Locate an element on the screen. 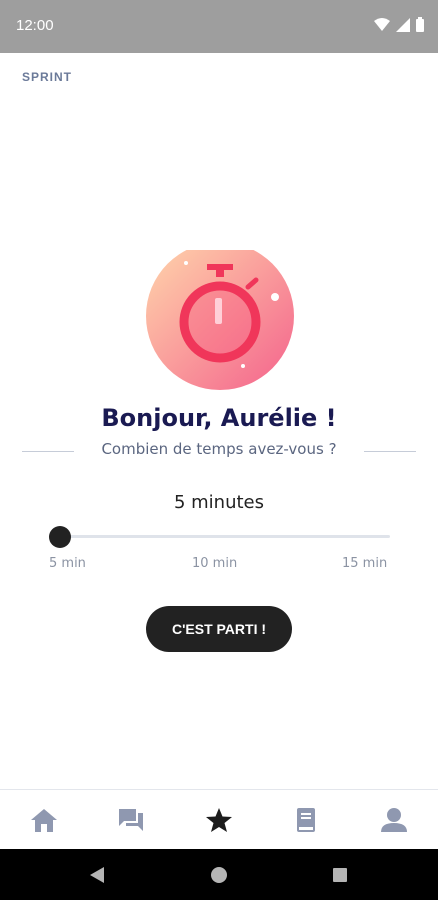  star-icon is located at coordinates (218, 820).